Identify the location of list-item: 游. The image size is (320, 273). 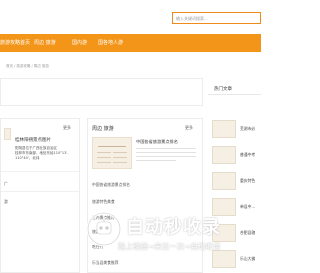
(6, 202).